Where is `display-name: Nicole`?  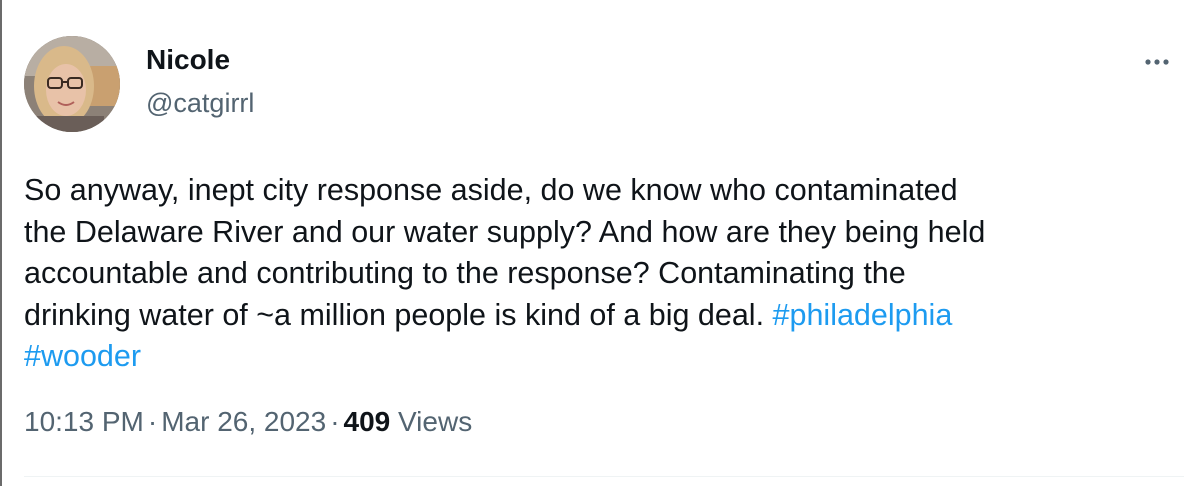
display-name: Nicole is located at coordinates (188, 60).